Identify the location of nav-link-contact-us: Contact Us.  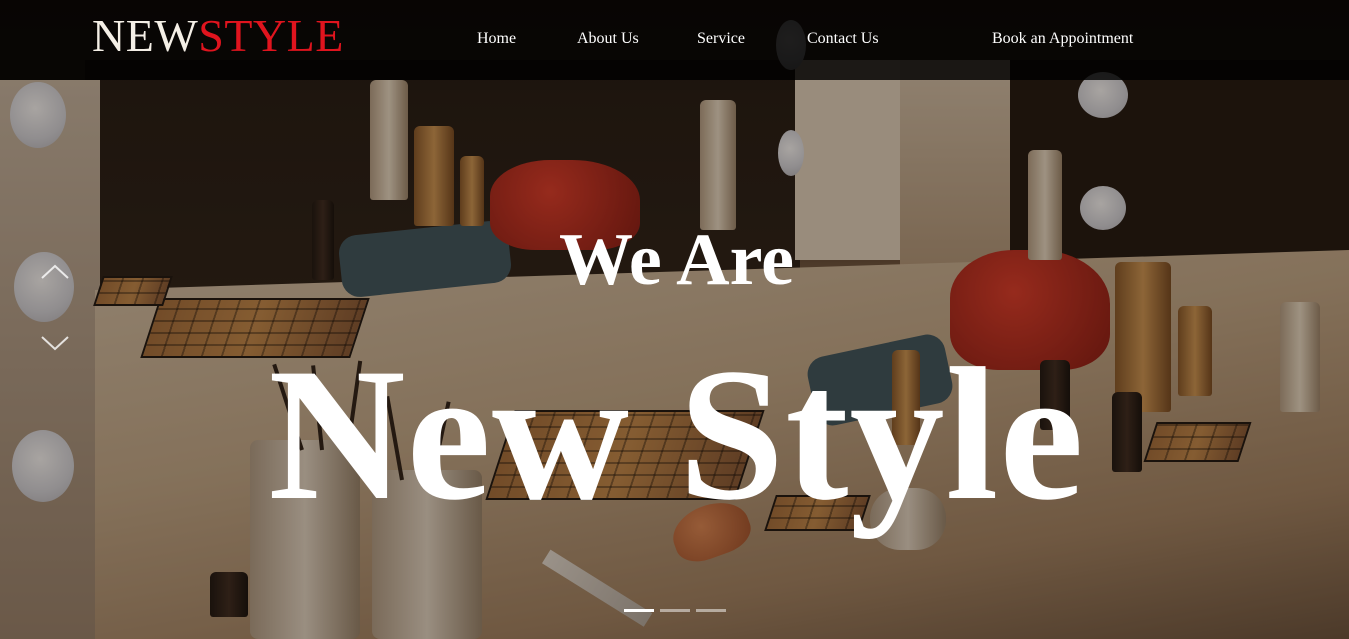
(843, 39).